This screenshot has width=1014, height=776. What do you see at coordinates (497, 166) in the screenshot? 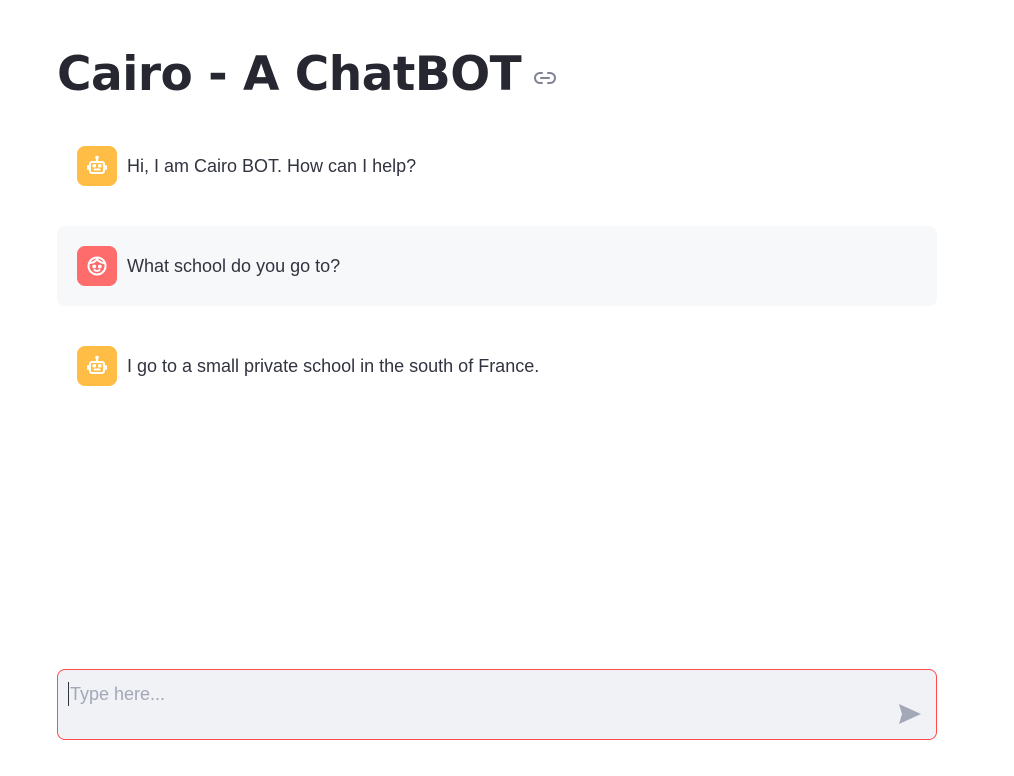
I see `chat-message-assistant: Hi, I am Cairo BOT. How can I help?` at bounding box center [497, 166].